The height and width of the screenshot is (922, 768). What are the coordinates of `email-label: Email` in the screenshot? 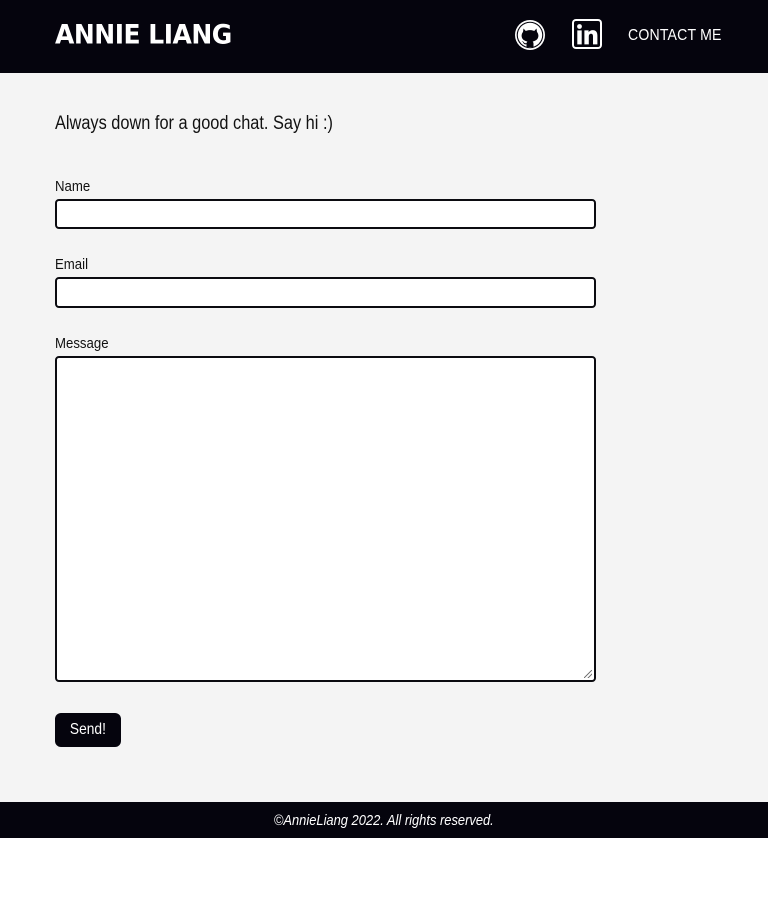 It's located at (72, 264).